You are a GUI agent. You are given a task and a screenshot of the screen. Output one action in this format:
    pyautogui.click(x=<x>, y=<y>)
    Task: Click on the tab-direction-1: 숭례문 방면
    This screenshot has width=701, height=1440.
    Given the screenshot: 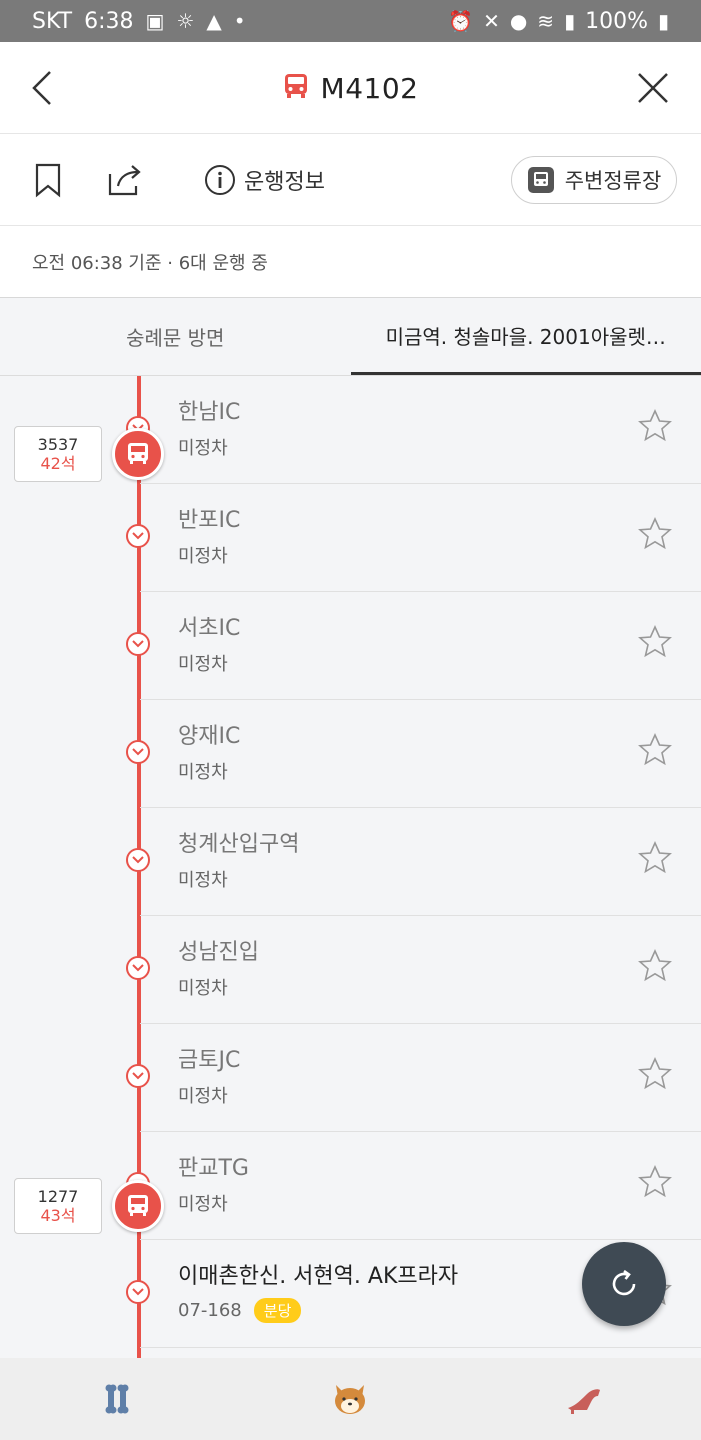 What is the action you would take?
    pyautogui.click(x=175, y=336)
    